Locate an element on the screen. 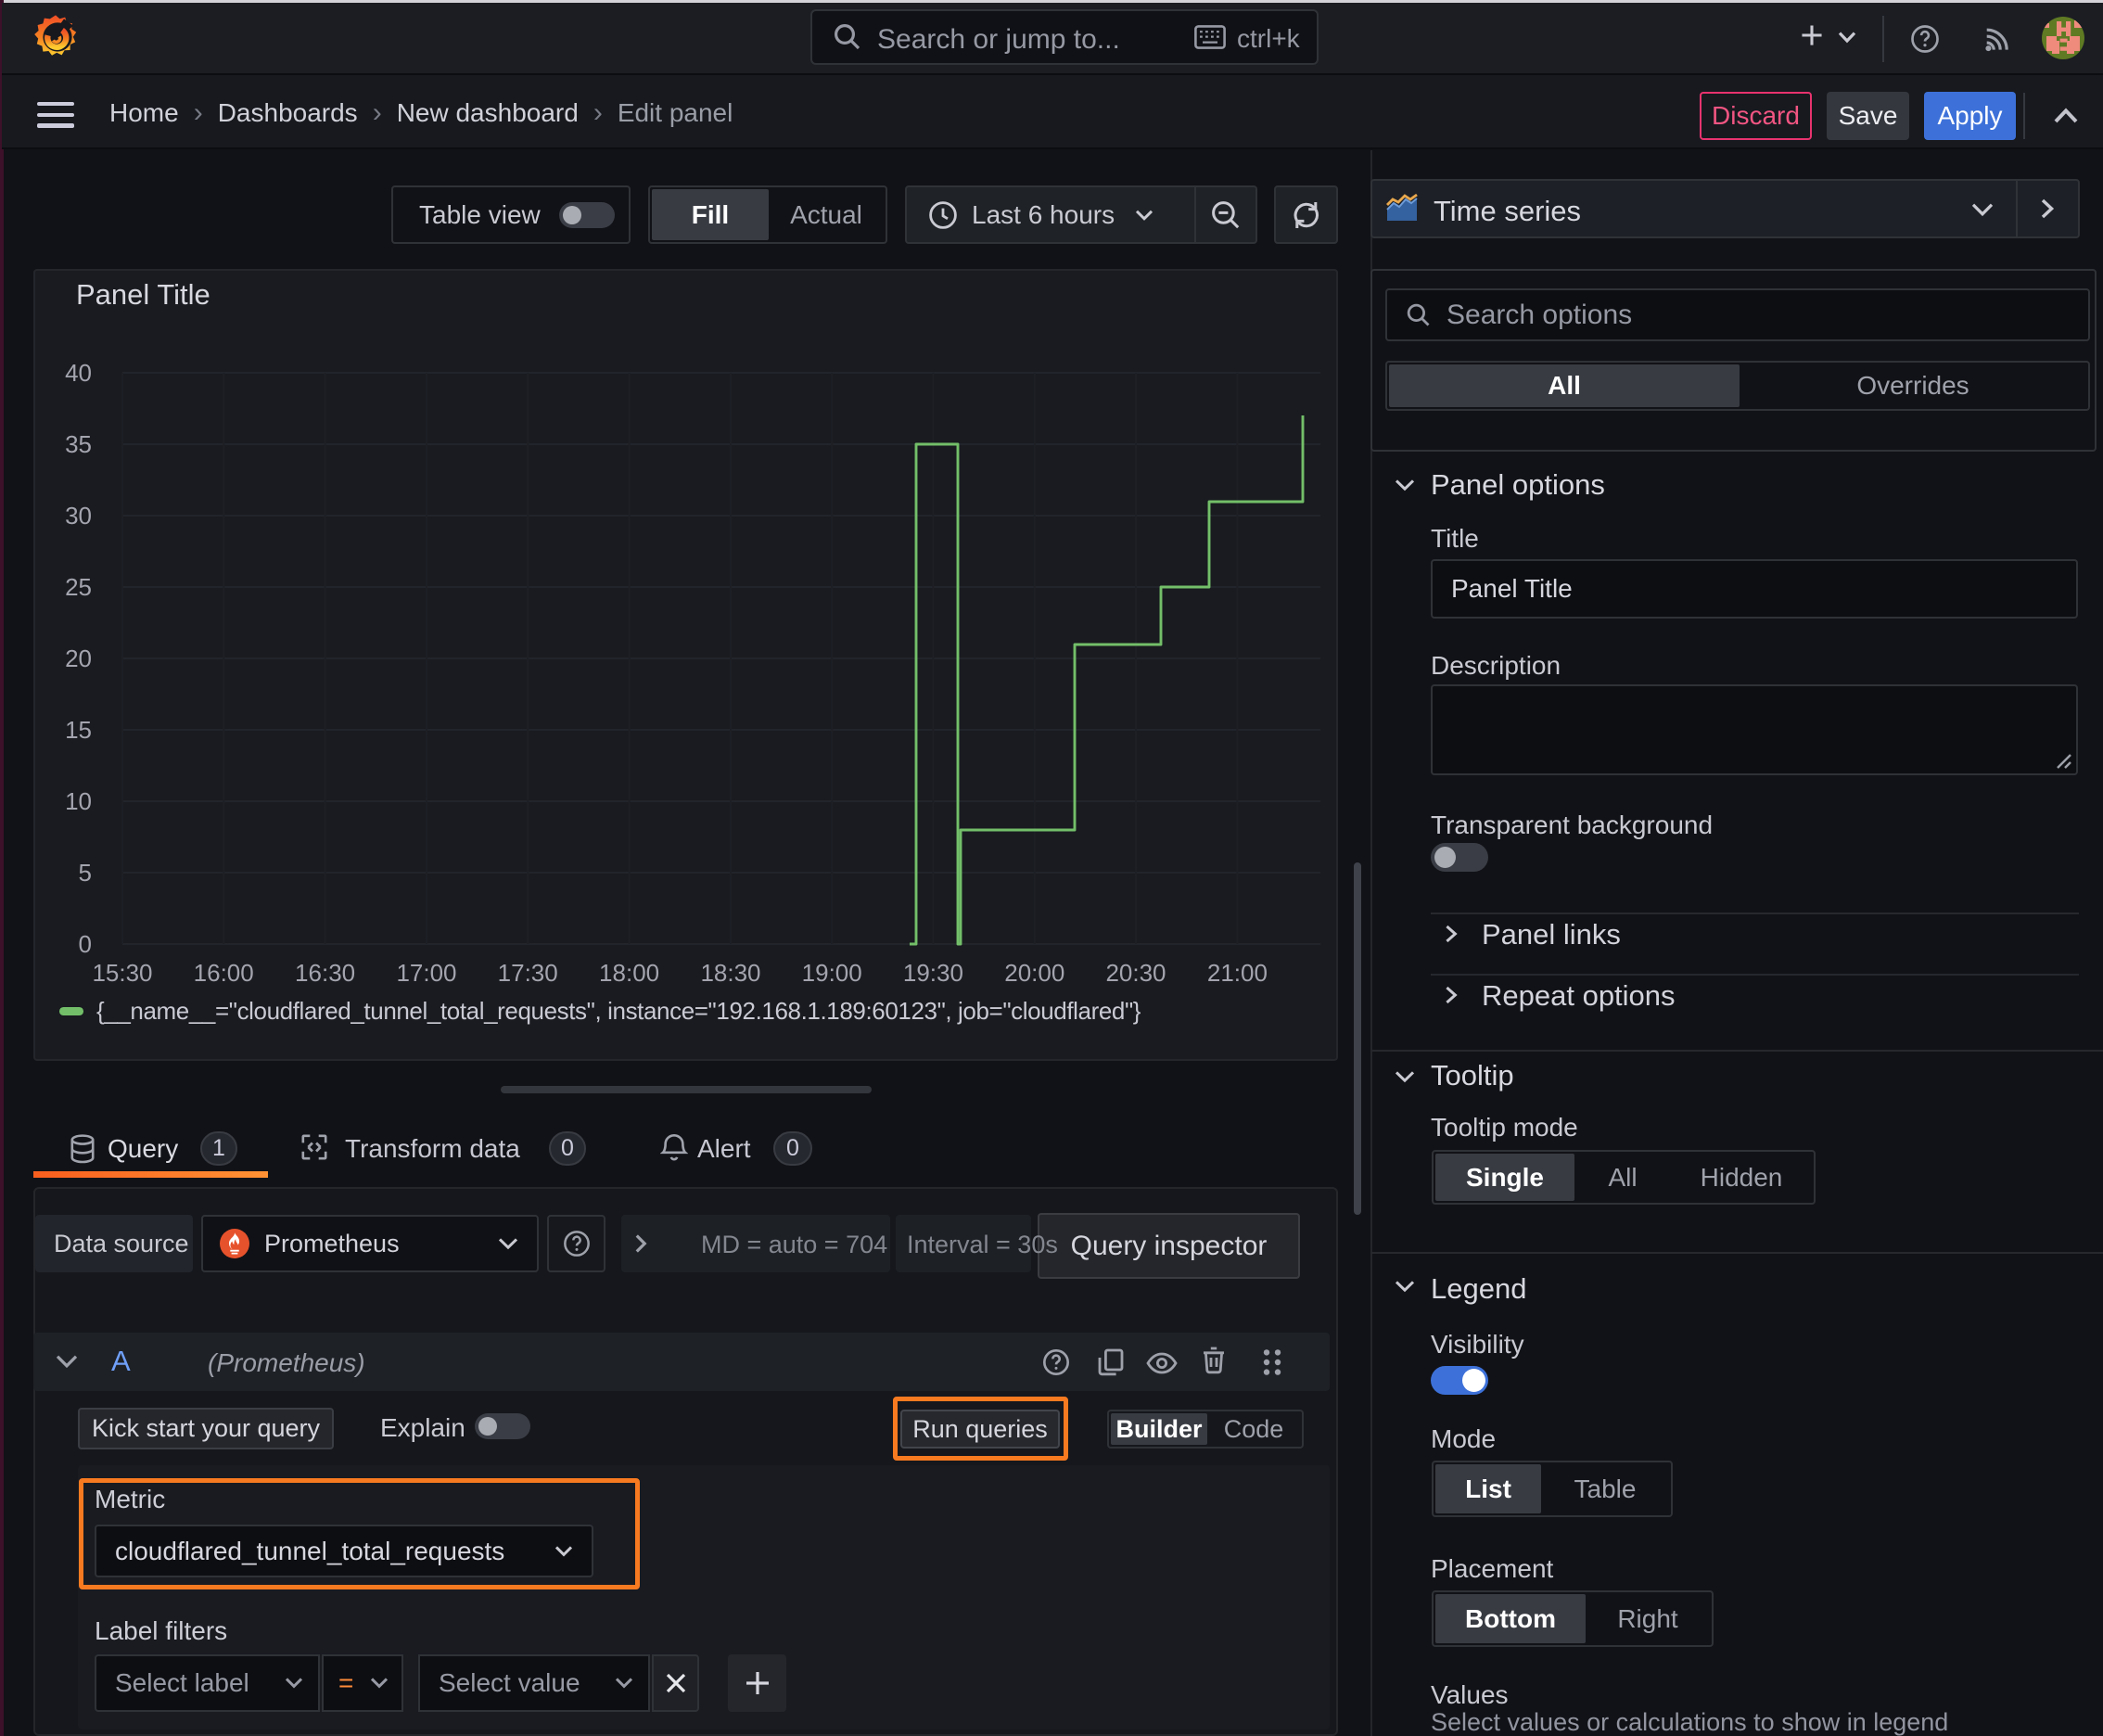 The image size is (2103, 1736). svg-text: 40 is located at coordinates (78, 373).